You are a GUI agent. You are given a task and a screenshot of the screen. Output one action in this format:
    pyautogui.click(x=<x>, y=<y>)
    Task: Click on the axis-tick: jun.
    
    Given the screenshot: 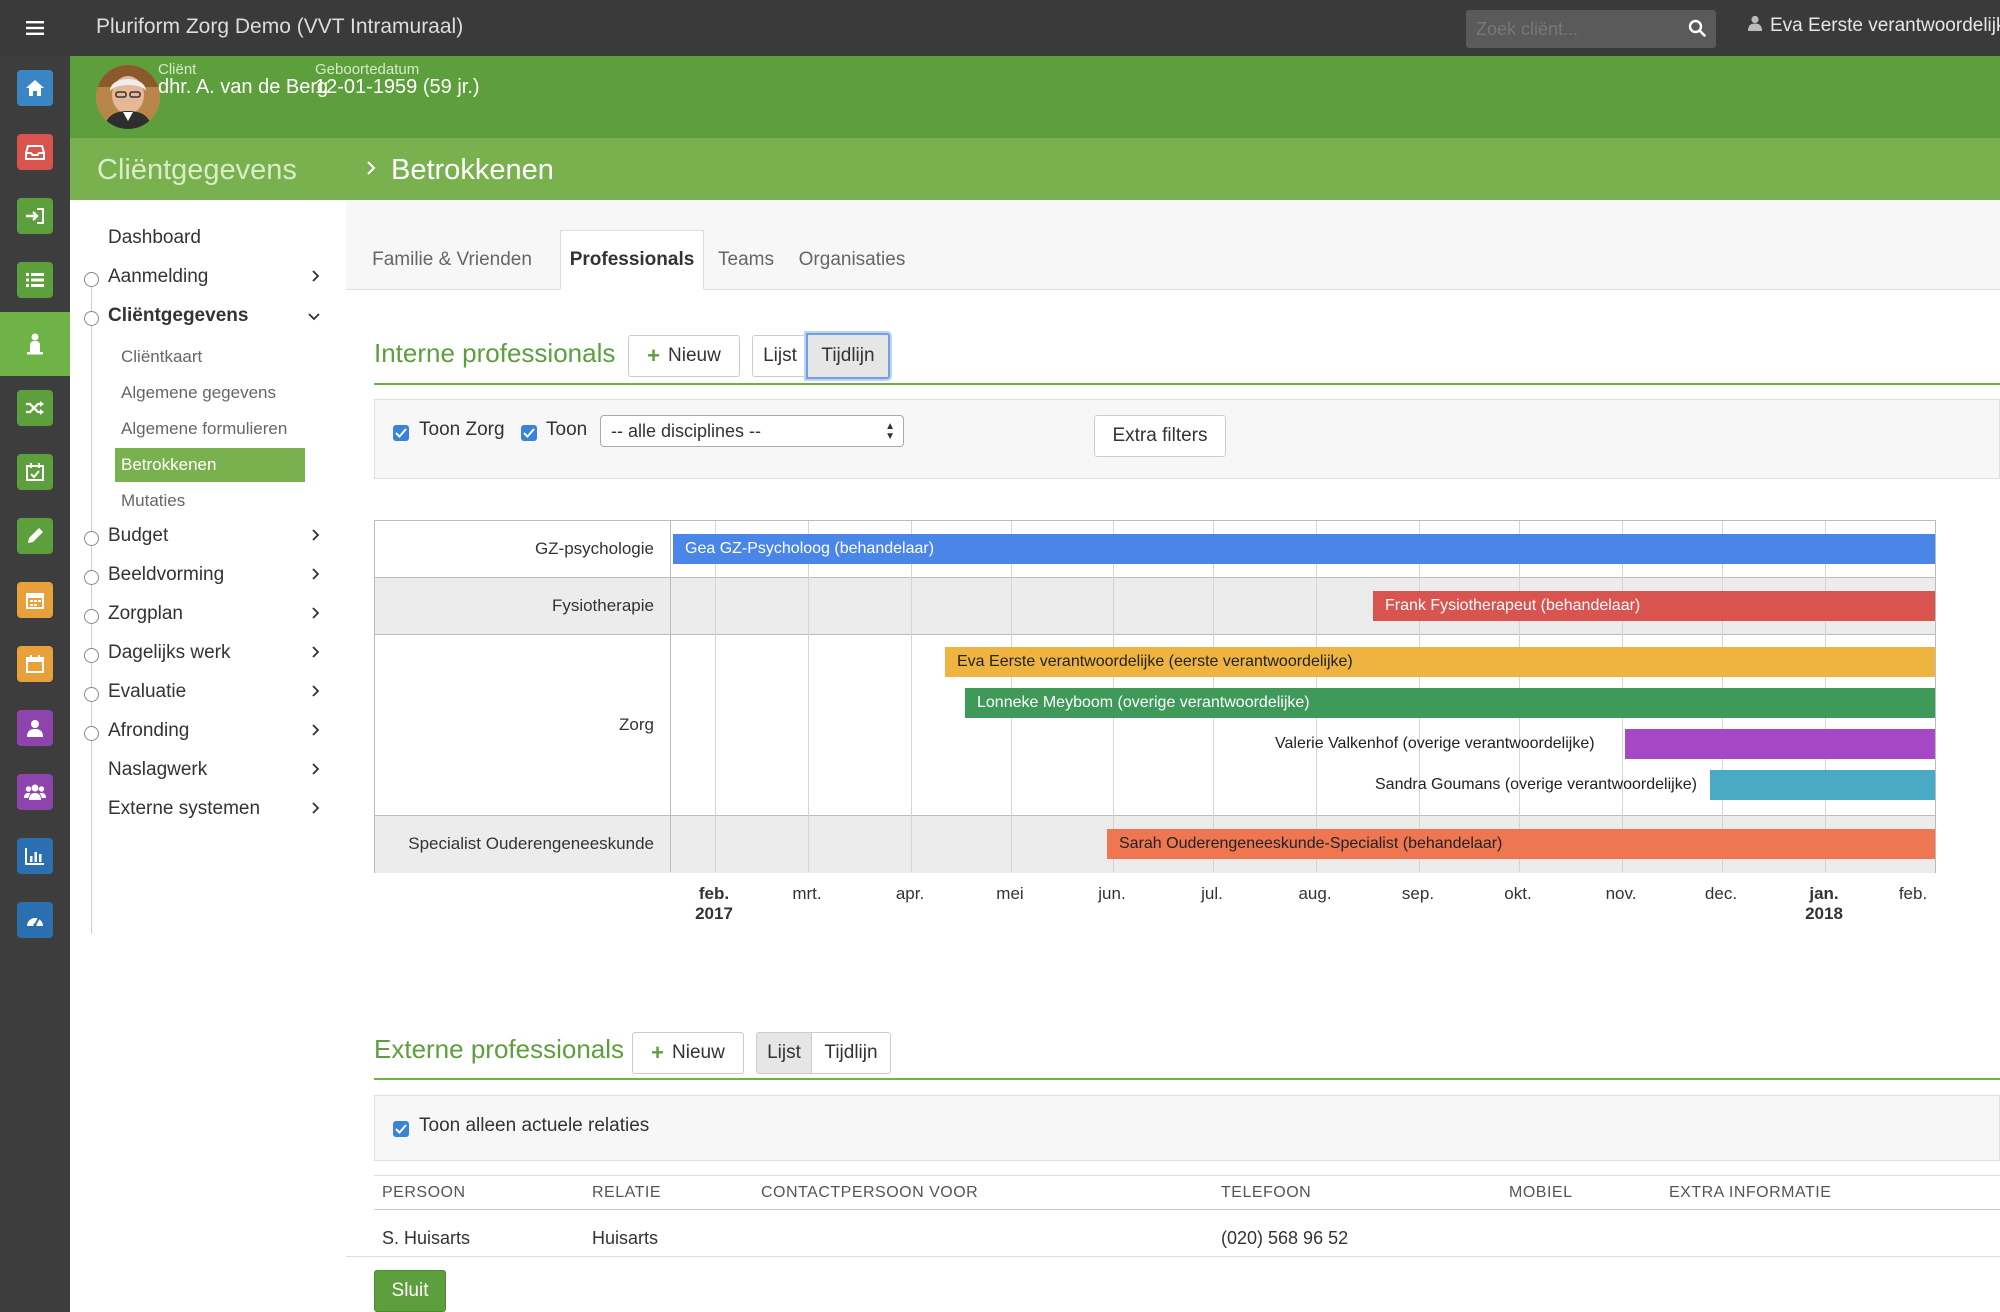 What is the action you would take?
    pyautogui.click(x=1112, y=894)
    